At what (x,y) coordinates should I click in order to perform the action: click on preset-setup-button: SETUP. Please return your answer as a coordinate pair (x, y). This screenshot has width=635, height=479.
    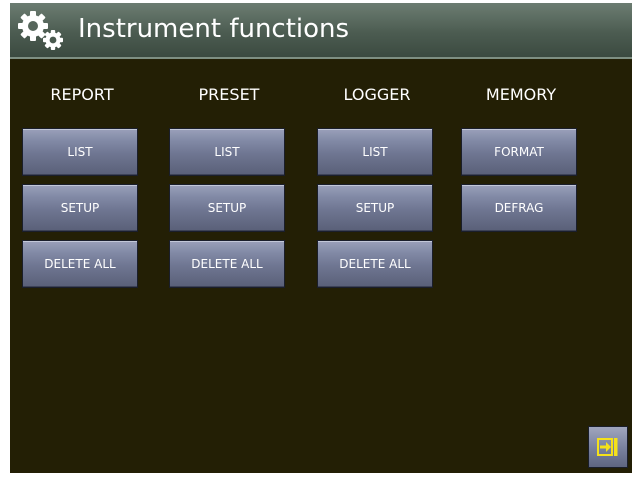
    Looking at the image, I should click on (227, 208).